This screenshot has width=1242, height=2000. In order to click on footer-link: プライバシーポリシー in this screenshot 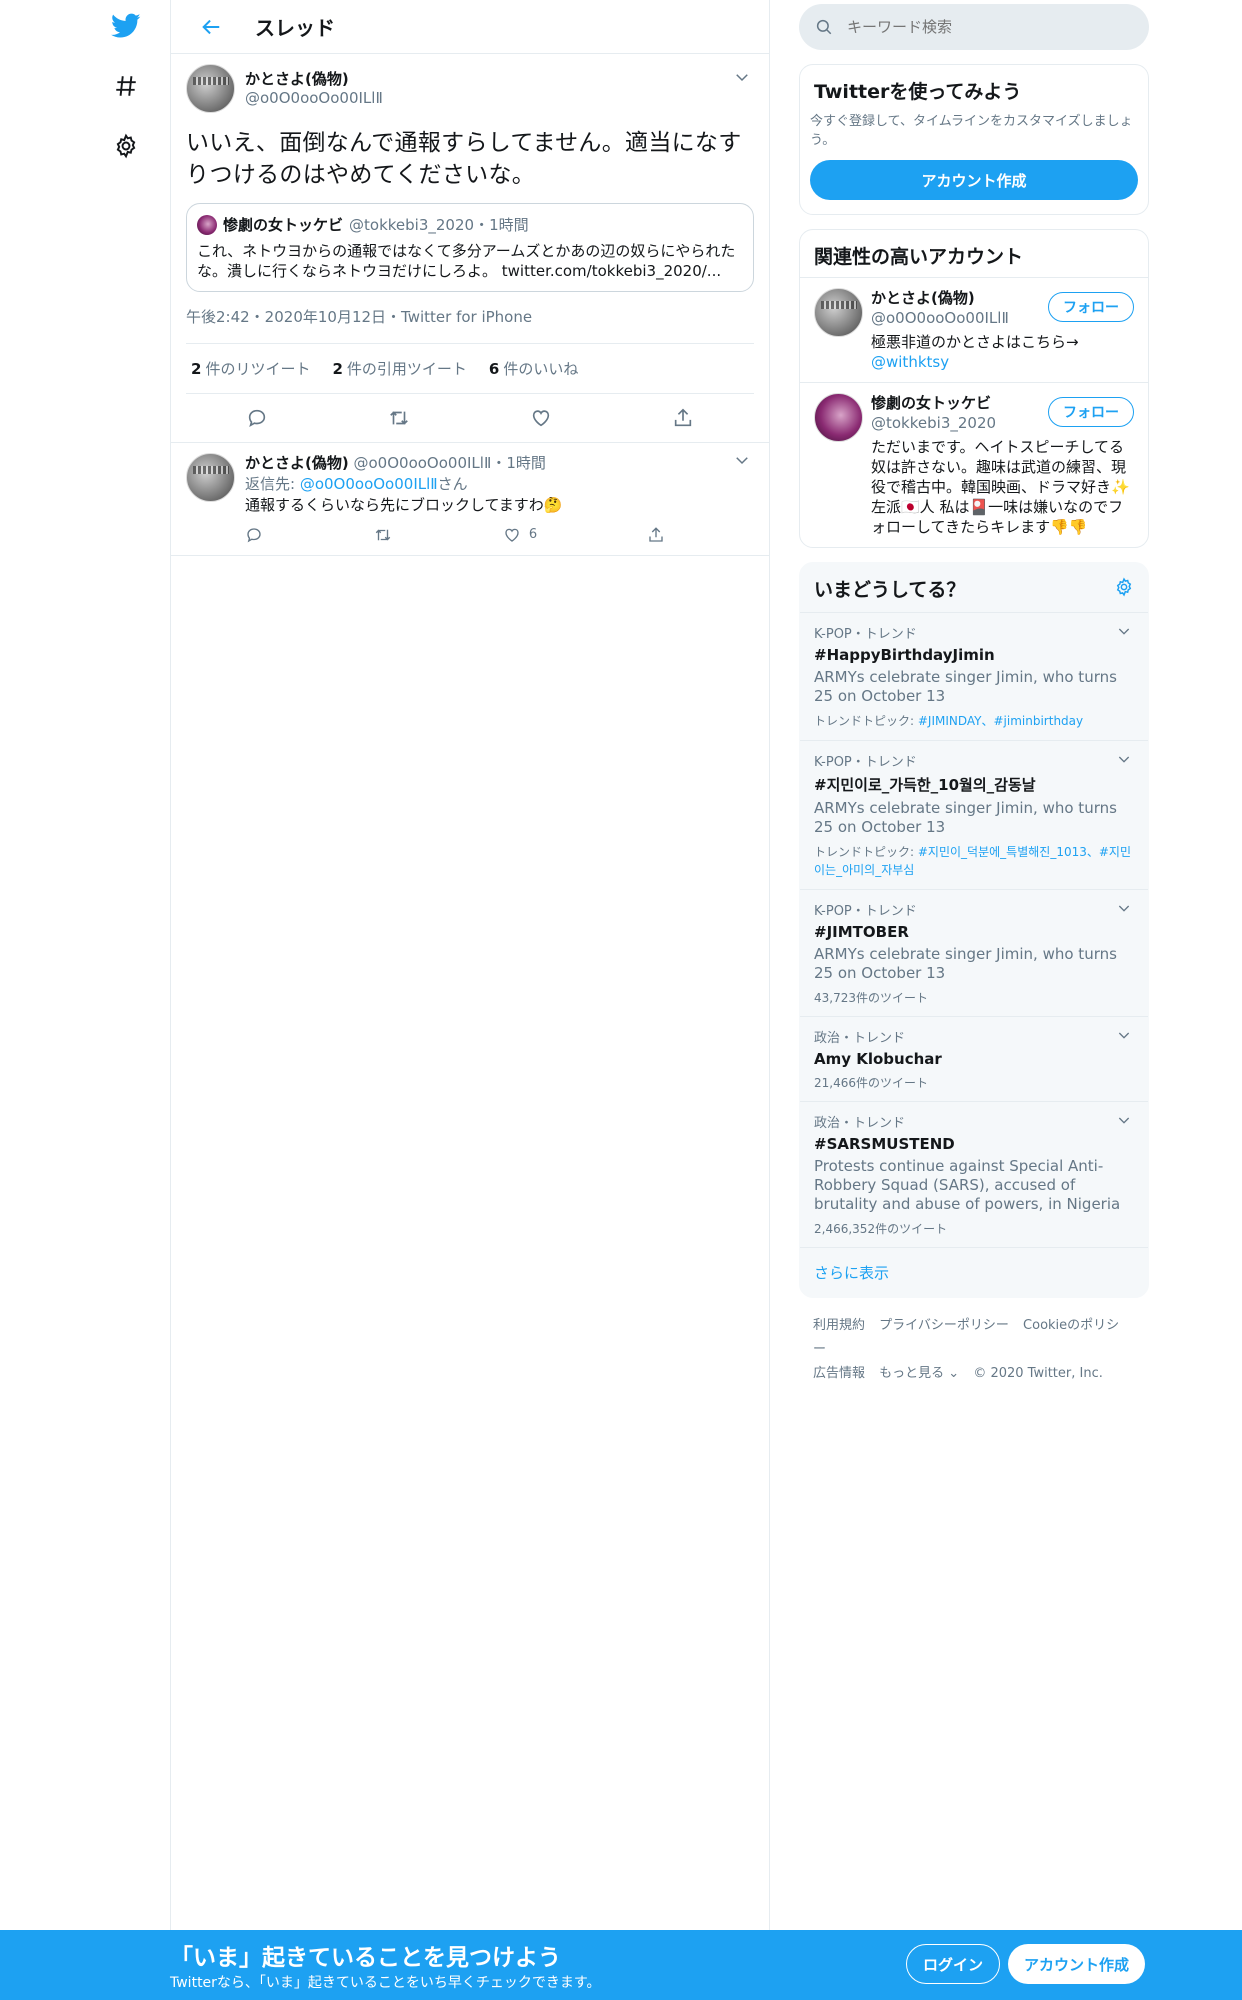, I will do `click(944, 1325)`.